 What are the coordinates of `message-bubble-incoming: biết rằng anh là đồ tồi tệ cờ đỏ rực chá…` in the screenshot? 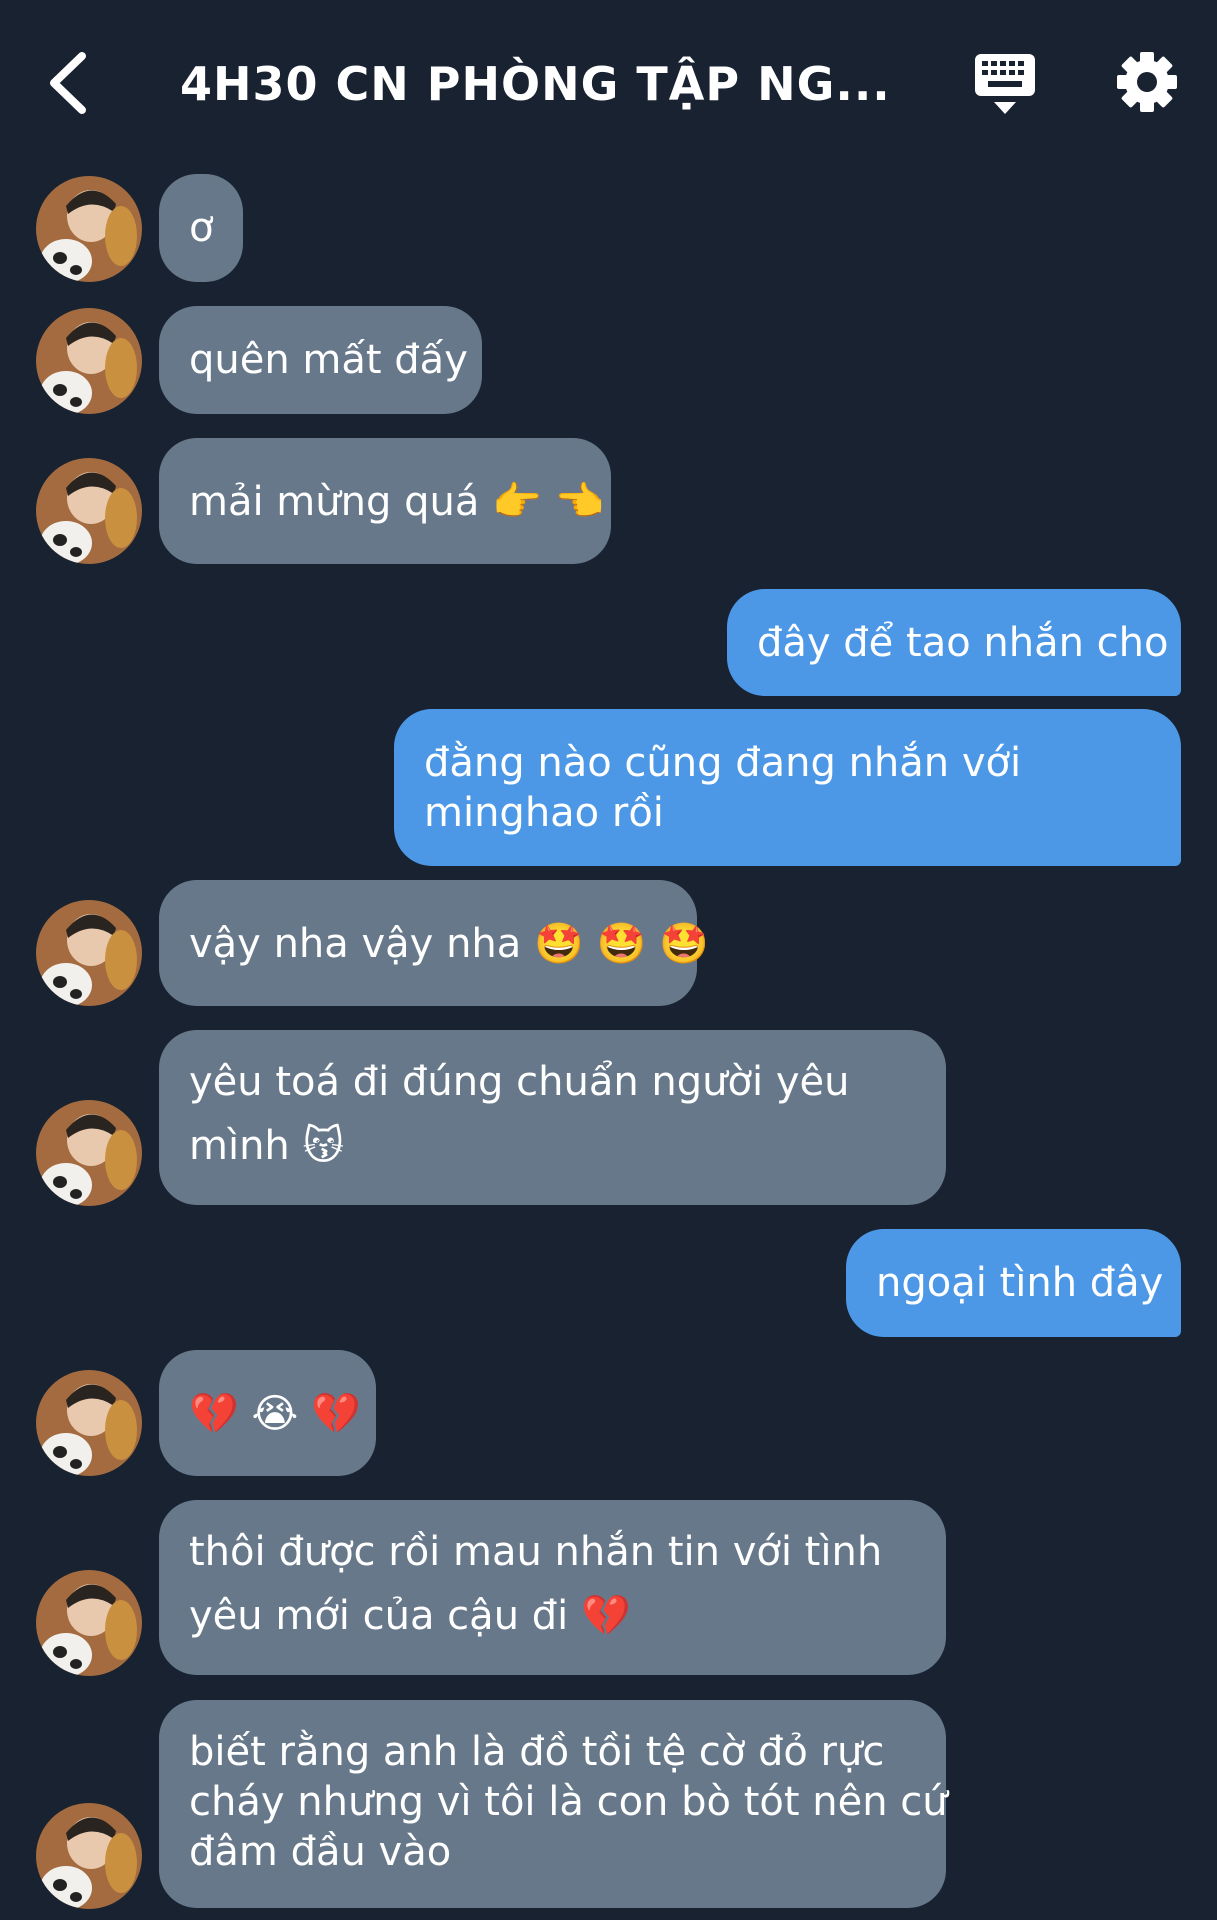 It's located at (553, 1804).